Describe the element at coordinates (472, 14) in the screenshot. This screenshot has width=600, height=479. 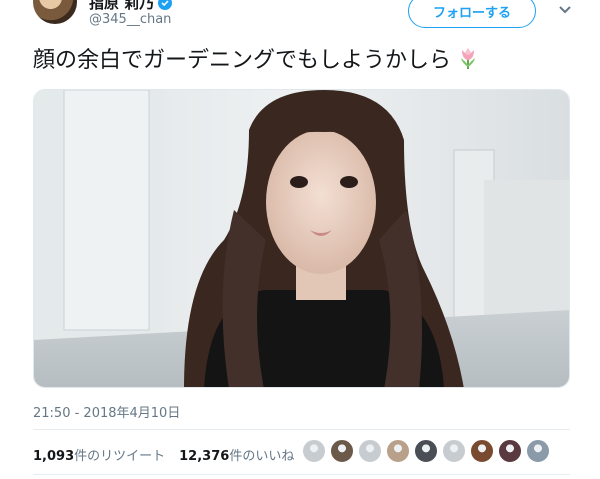
I see `follow-button: フォローする` at that location.